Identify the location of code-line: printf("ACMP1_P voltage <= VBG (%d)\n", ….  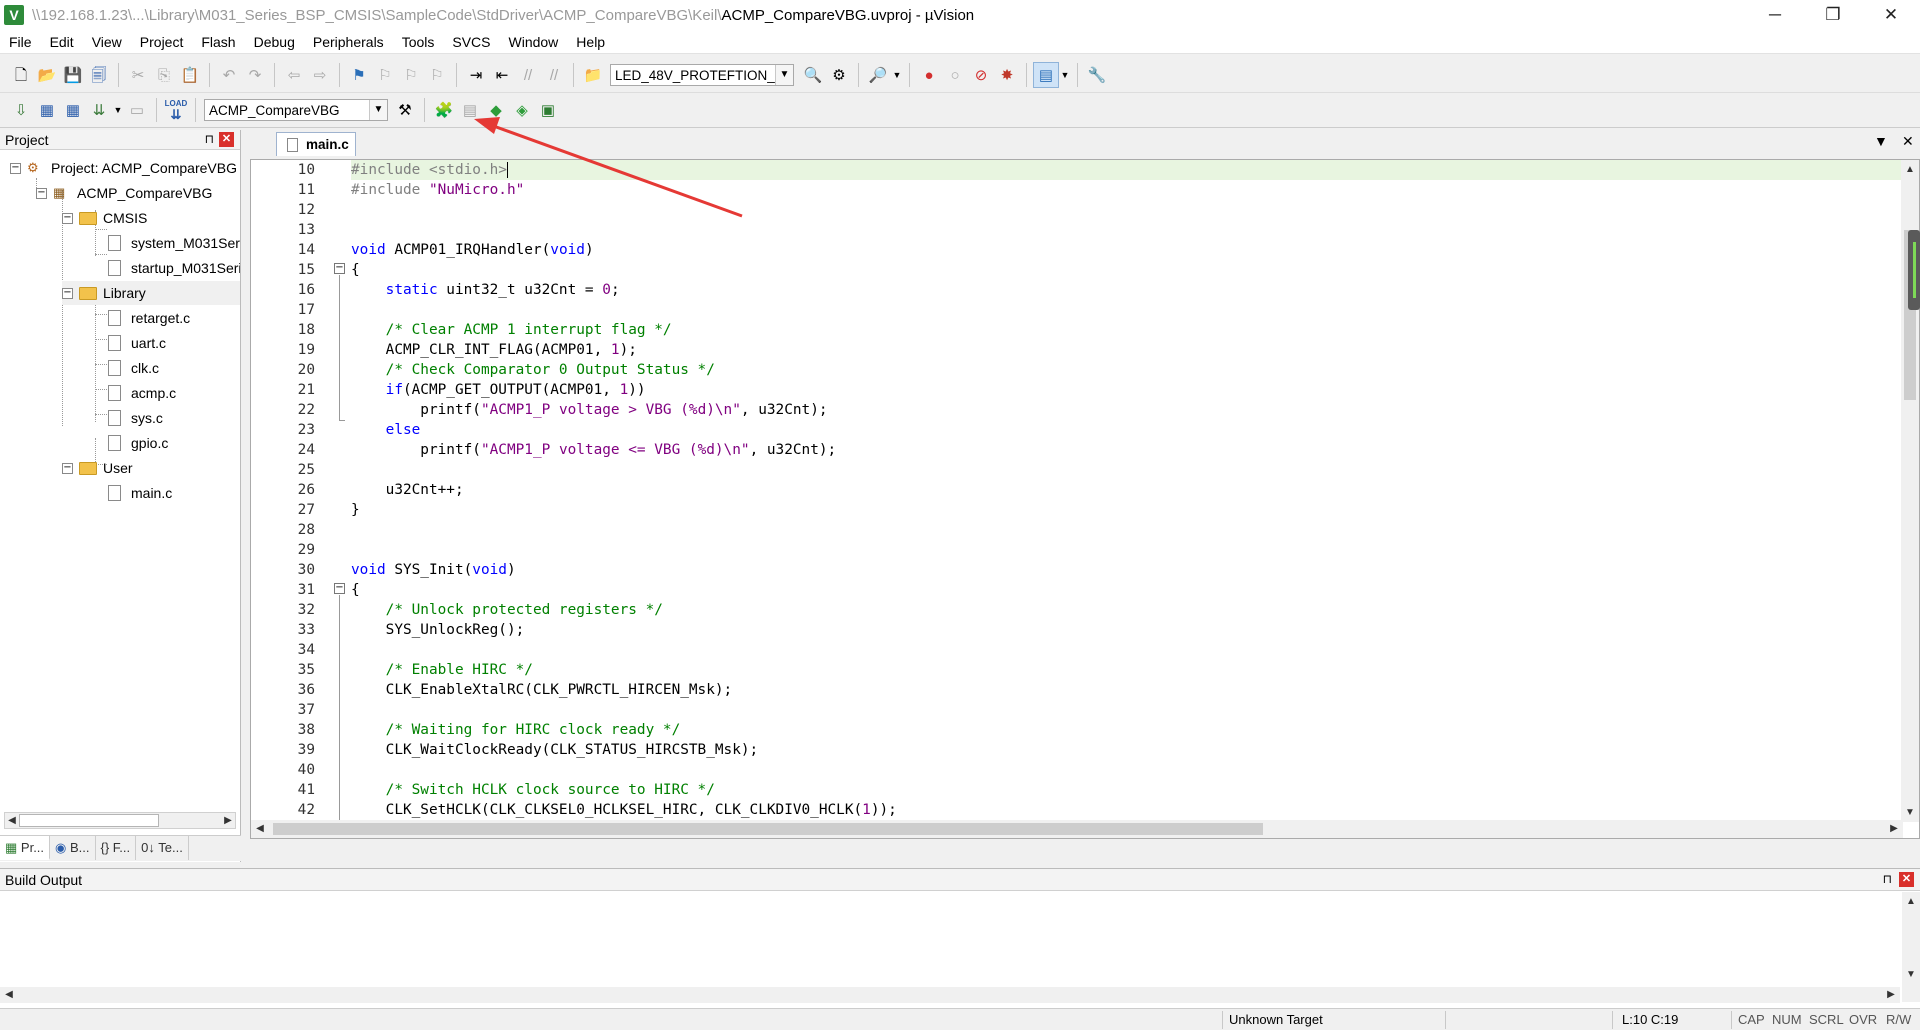
(593, 450).